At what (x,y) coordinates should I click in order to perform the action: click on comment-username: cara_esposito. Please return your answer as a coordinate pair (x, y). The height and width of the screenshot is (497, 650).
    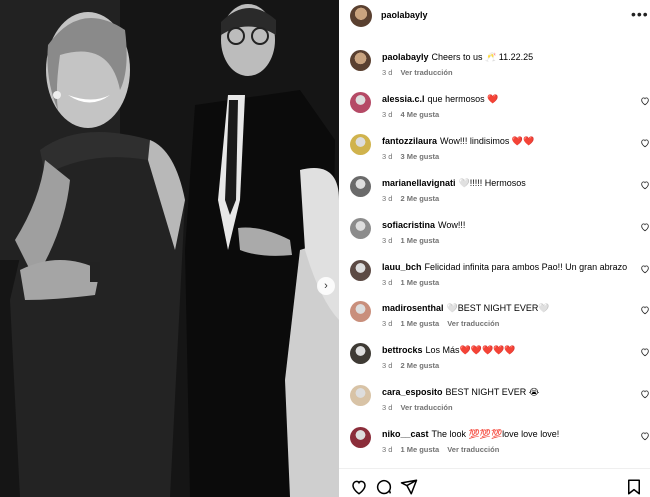
    Looking at the image, I should click on (412, 392).